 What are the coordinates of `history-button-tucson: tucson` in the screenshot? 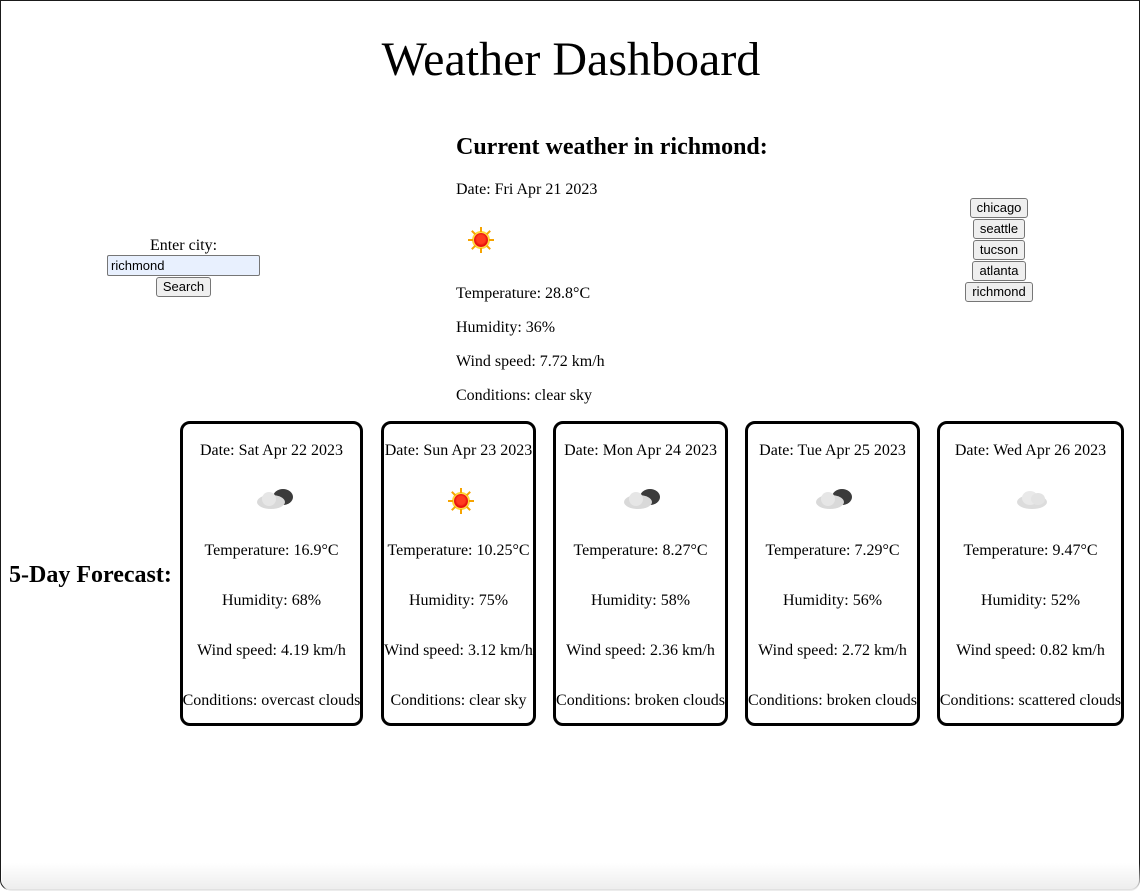 It's located at (999, 250).